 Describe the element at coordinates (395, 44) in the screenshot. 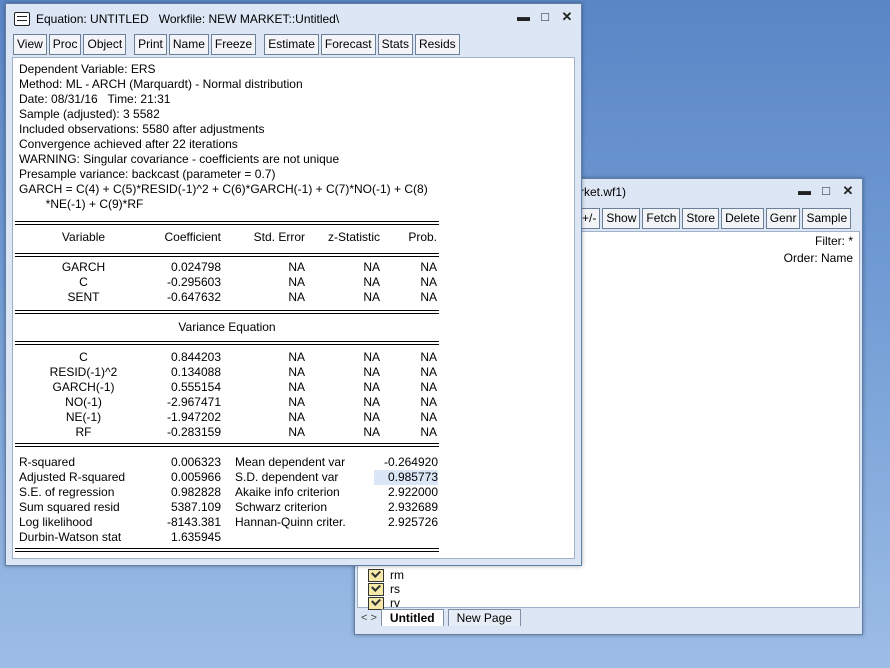

I see `toolbar-button-stats: Stats` at that location.